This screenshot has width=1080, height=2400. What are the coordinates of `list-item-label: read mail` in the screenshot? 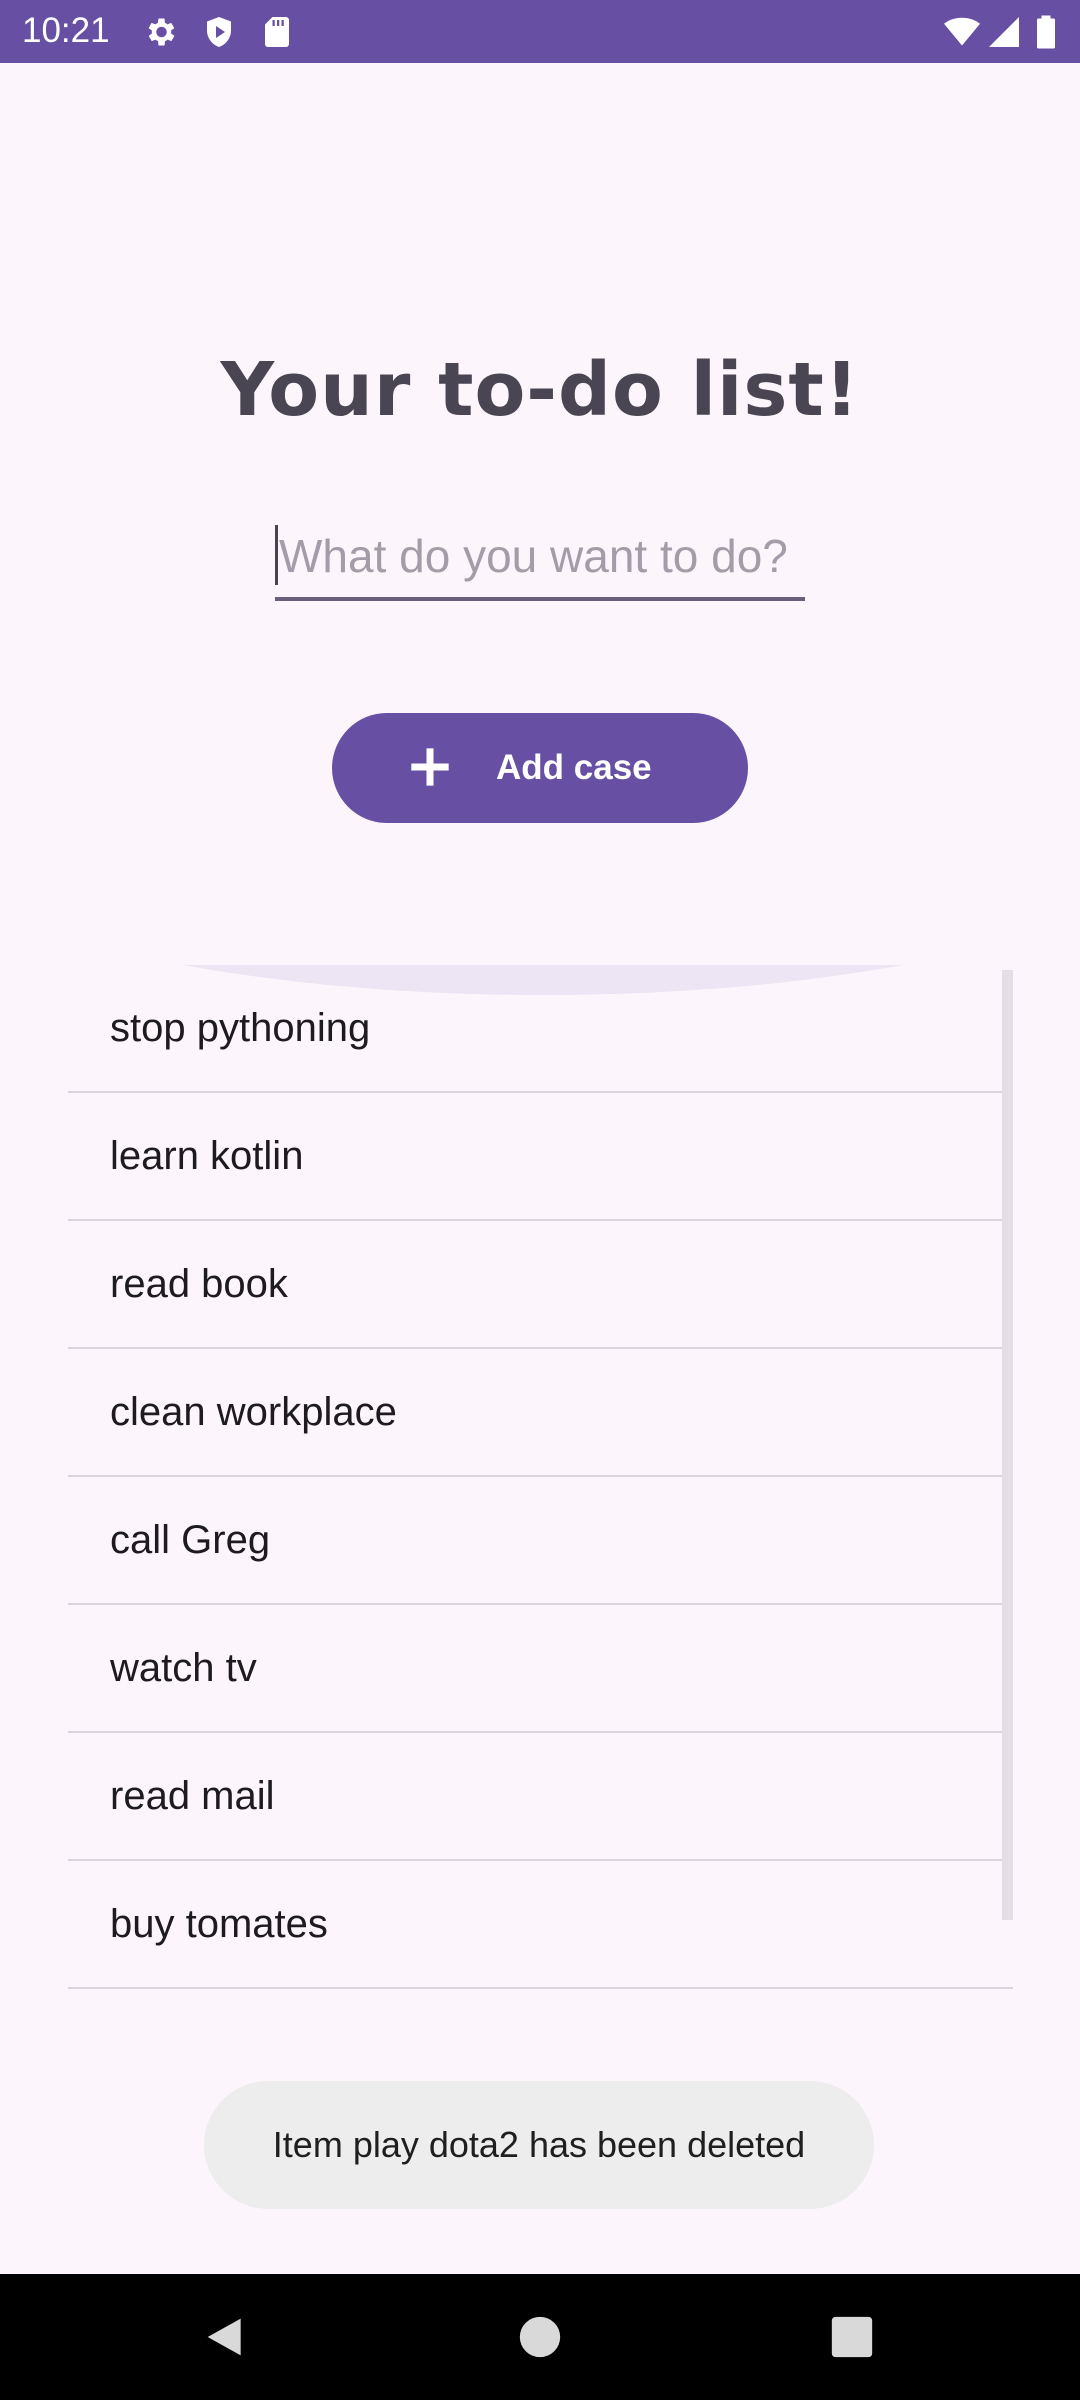 It's located at (192, 1796).